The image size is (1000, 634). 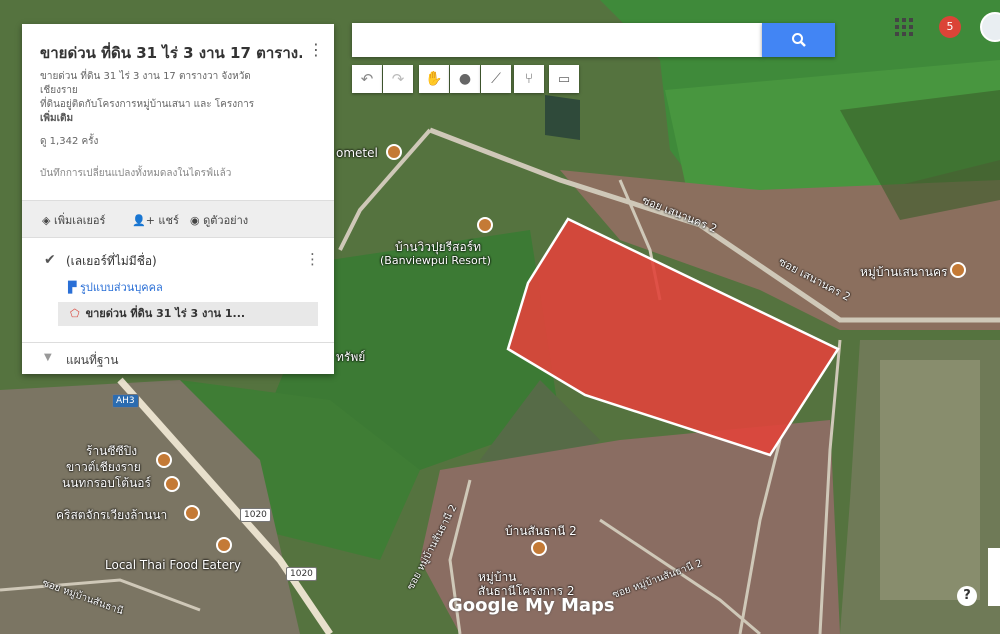 I want to click on paddy, so click(x=930, y=480).